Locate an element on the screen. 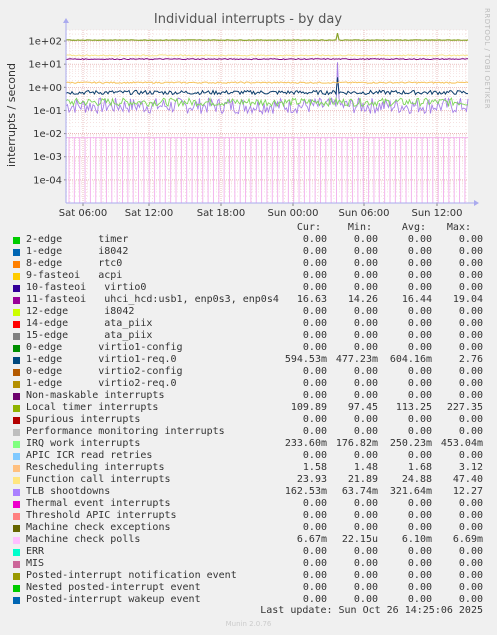  legend-row: MIS 0.00 0.00 0.00 0.00 is located at coordinates (248, 564).